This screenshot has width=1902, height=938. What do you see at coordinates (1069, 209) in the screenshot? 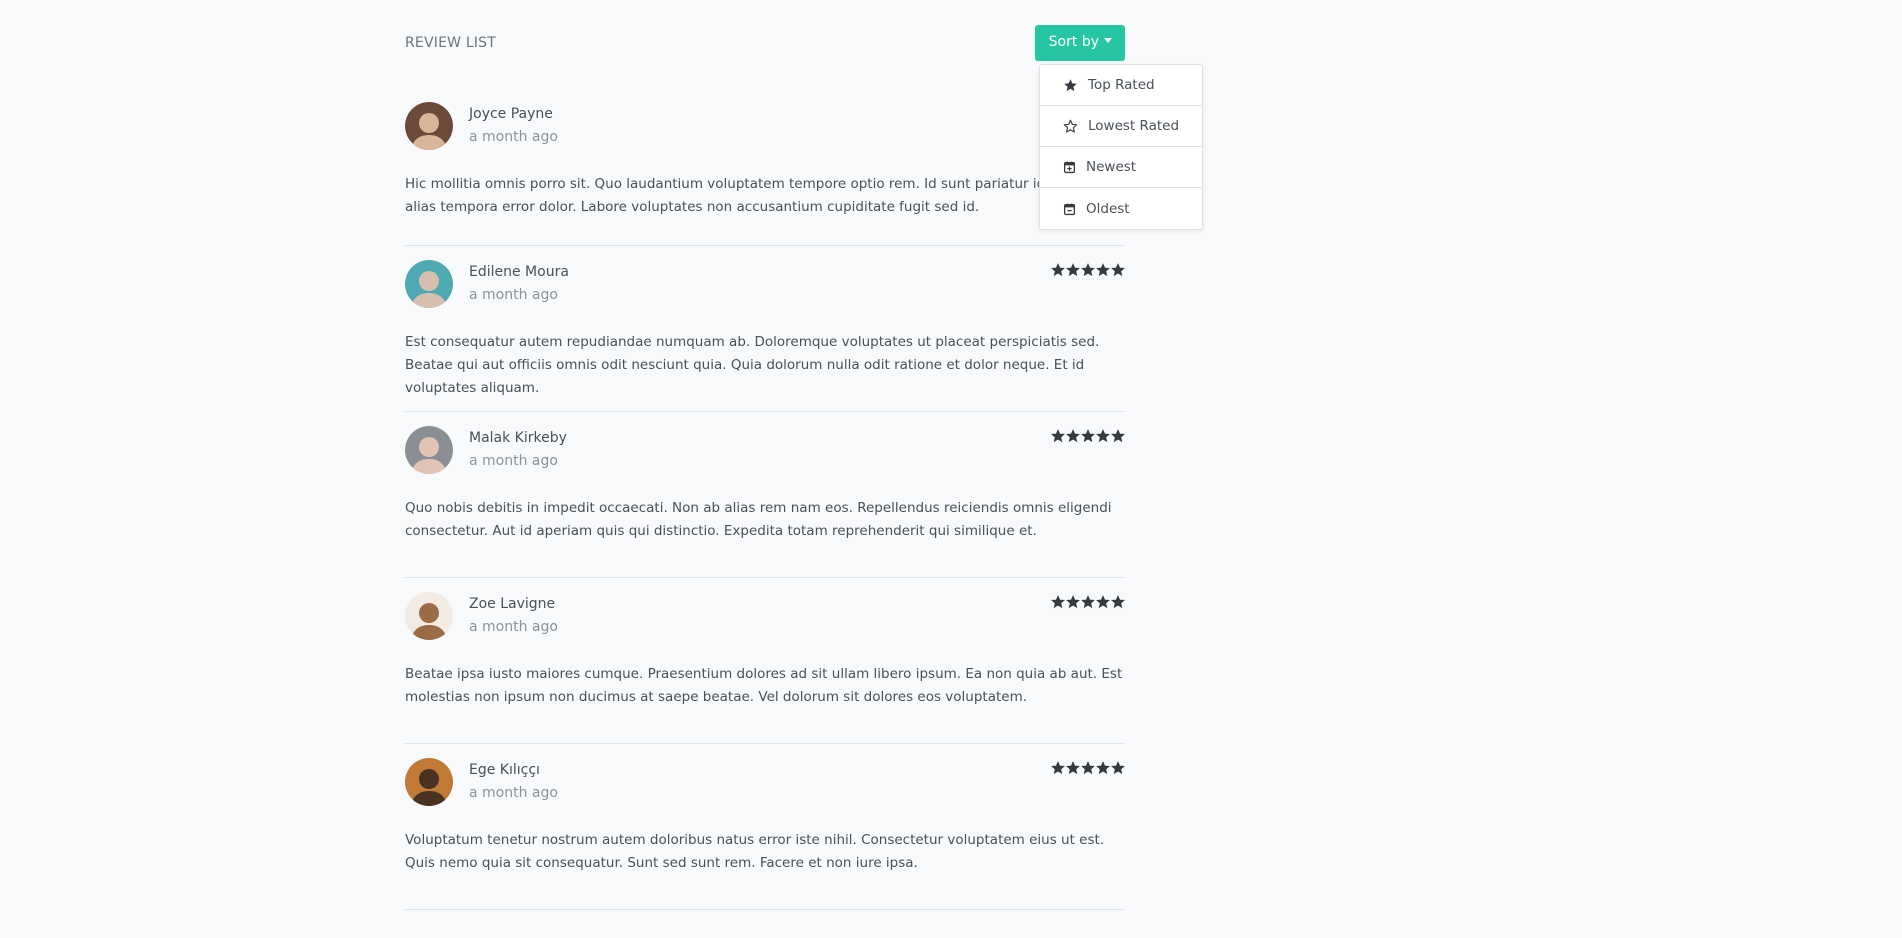
I see `calendar-minus-icon` at bounding box center [1069, 209].